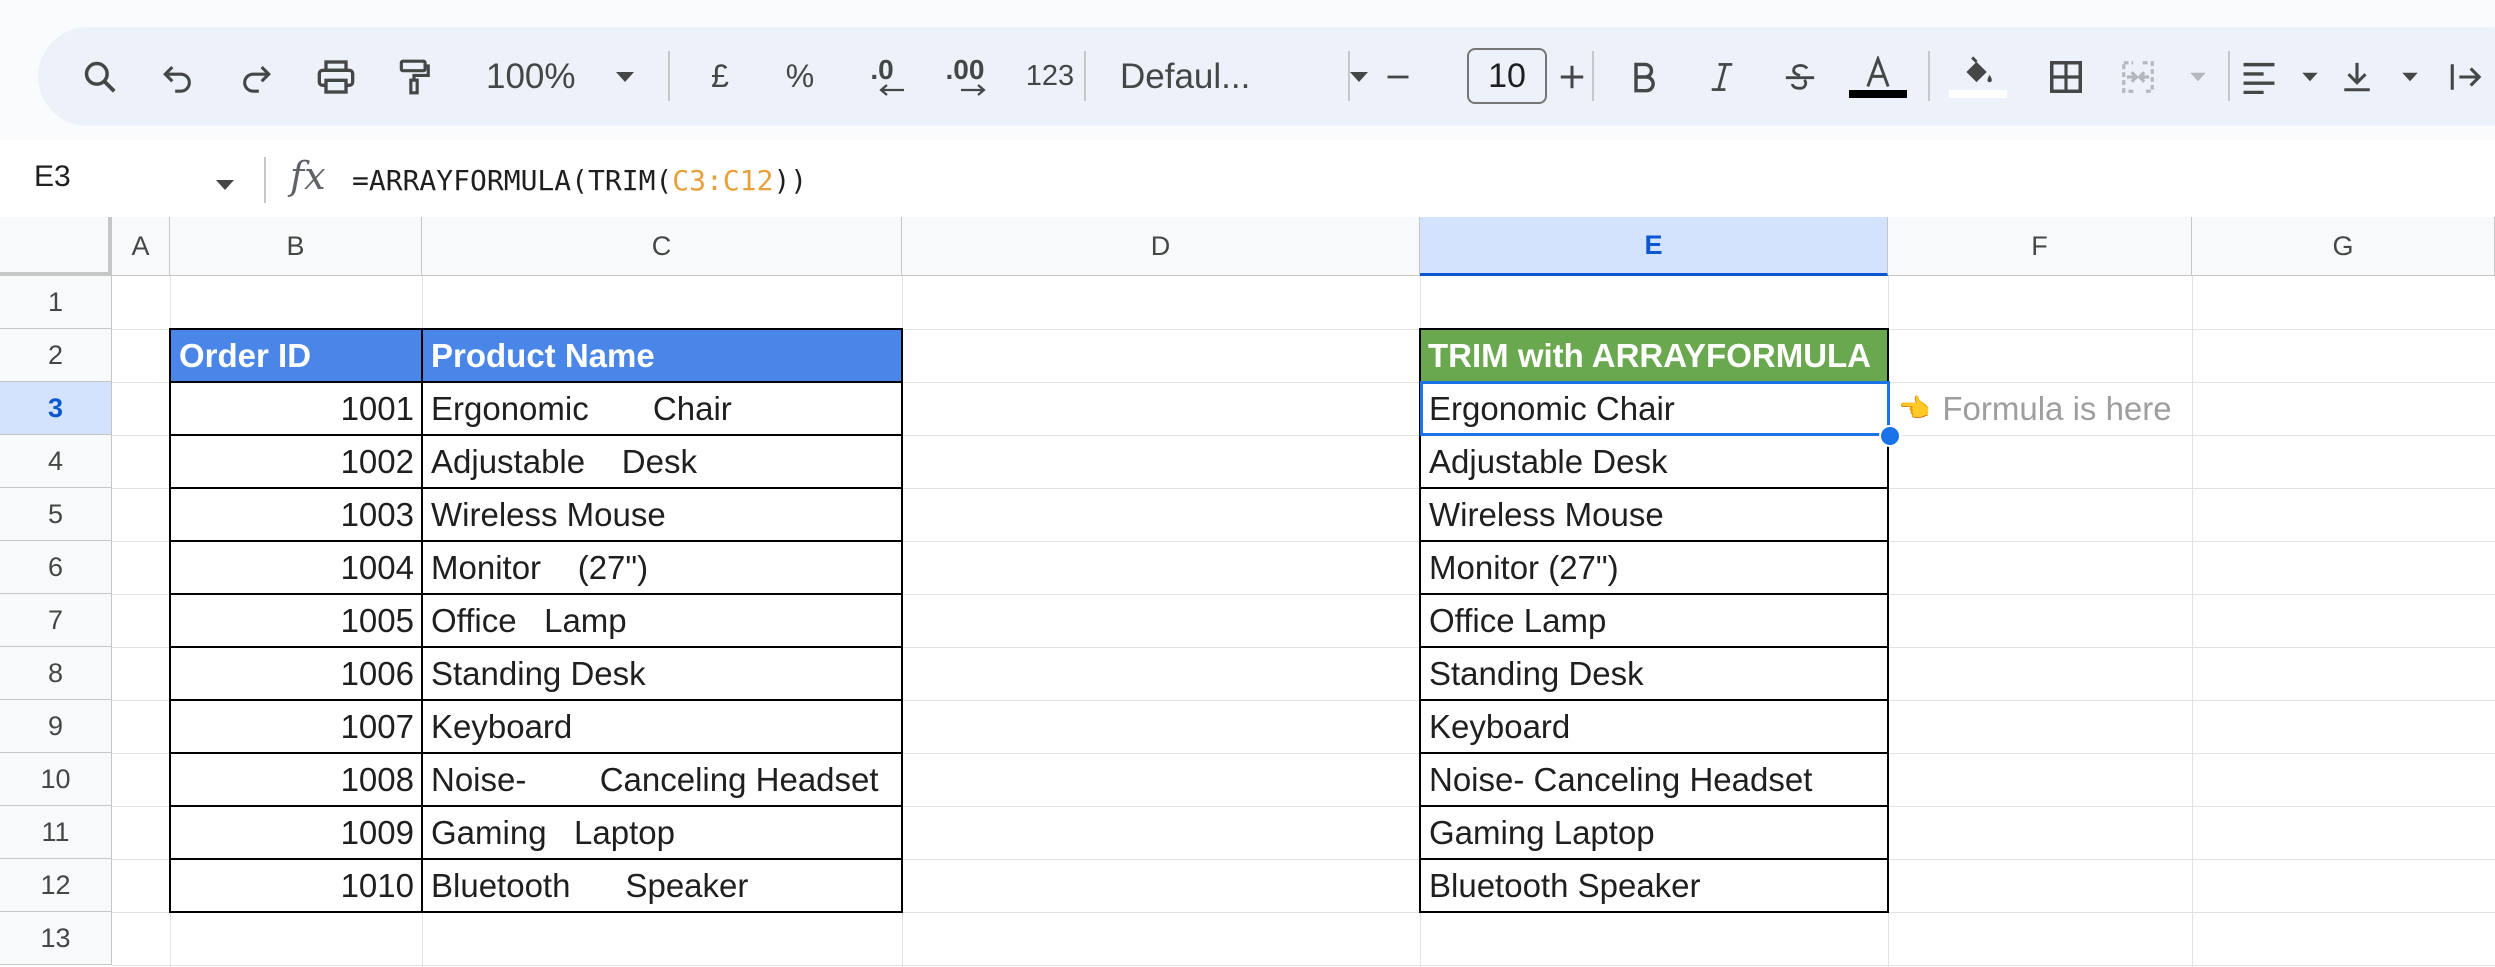  What do you see at coordinates (662, 673) in the screenshot?
I see `product-name-cell: Standing Desk` at bounding box center [662, 673].